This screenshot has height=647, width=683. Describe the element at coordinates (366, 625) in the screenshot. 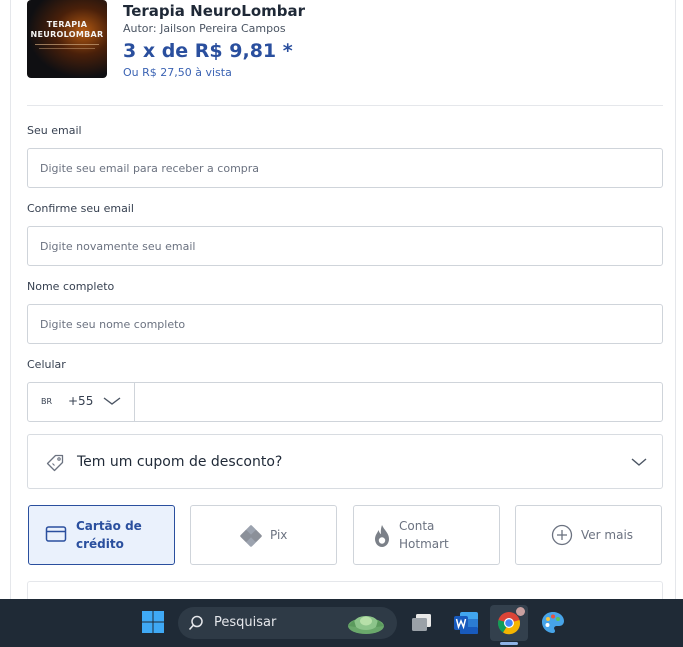

I see `succulent-icon` at that location.